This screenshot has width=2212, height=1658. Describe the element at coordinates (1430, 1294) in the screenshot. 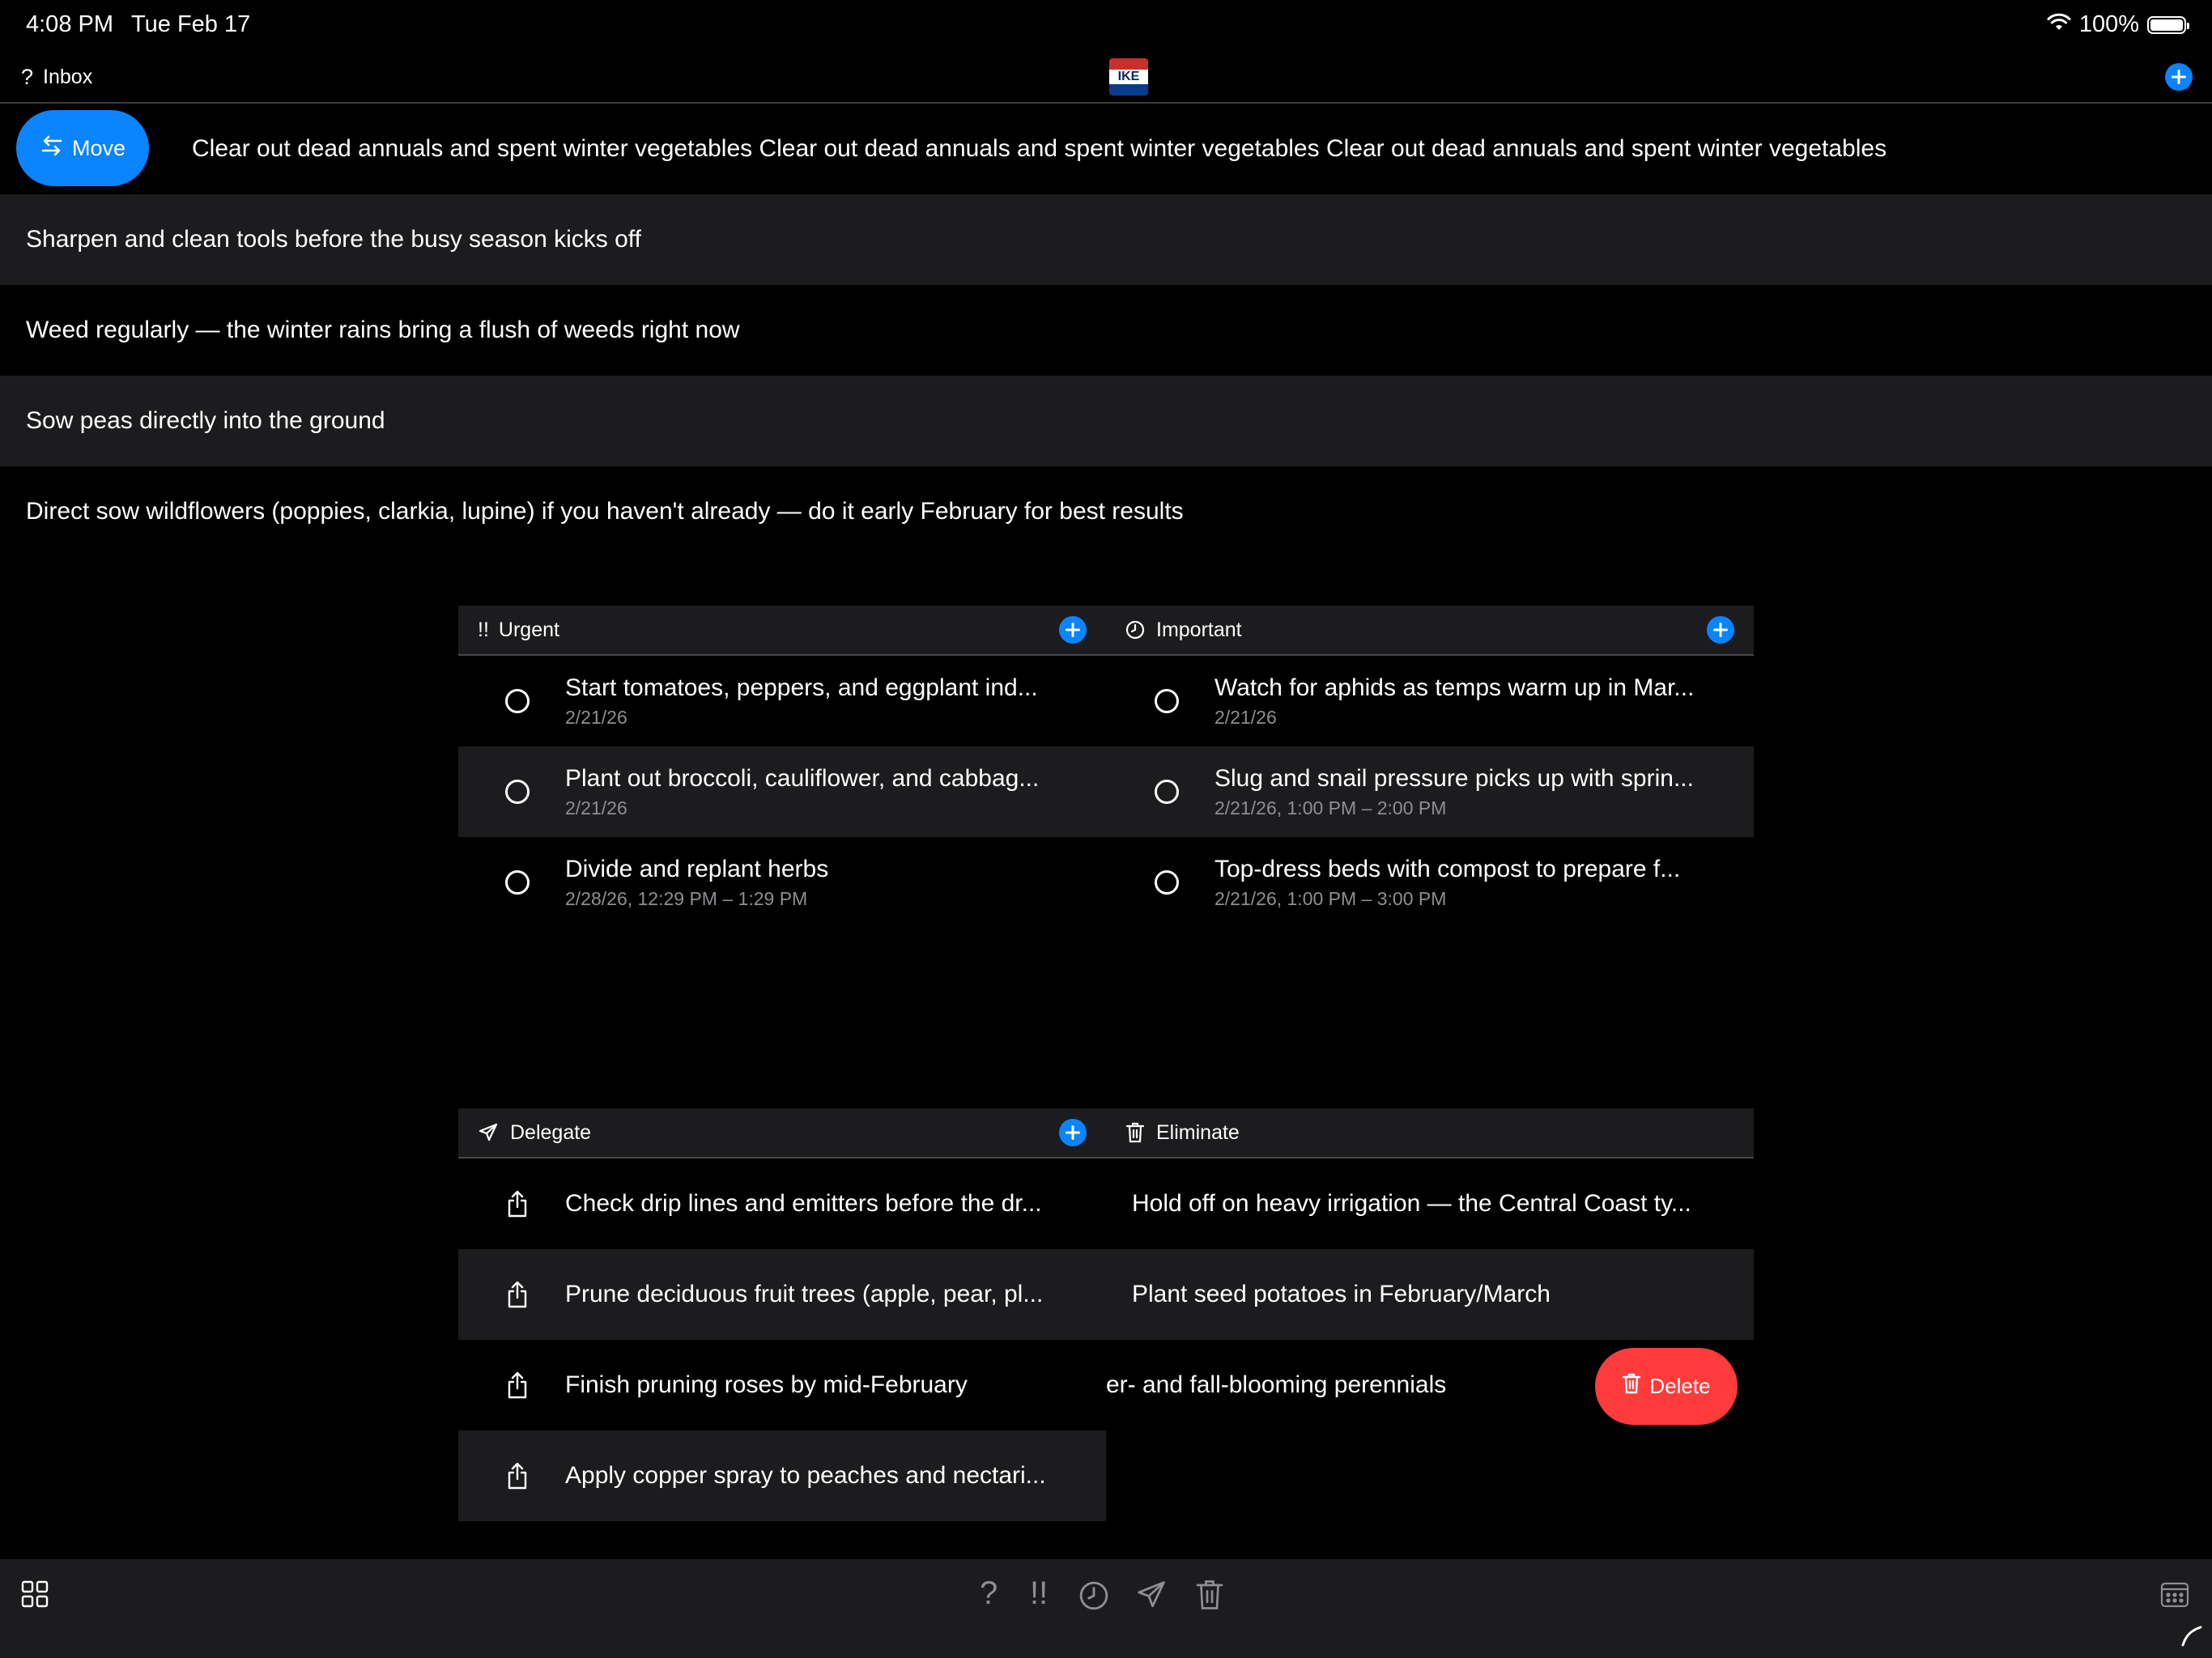

I see `task-row: Plant seed potatoes in February/March` at that location.